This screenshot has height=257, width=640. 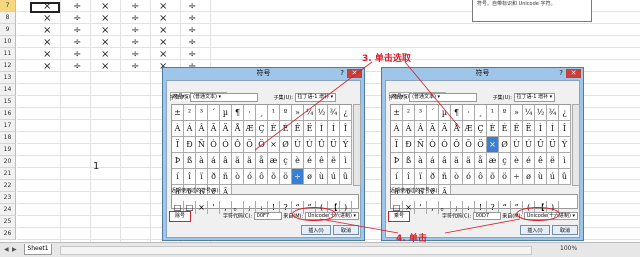 What do you see at coordinates (359, 226) in the screenshot?
I see `arrow-step4-left` at bounding box center [359, 226].